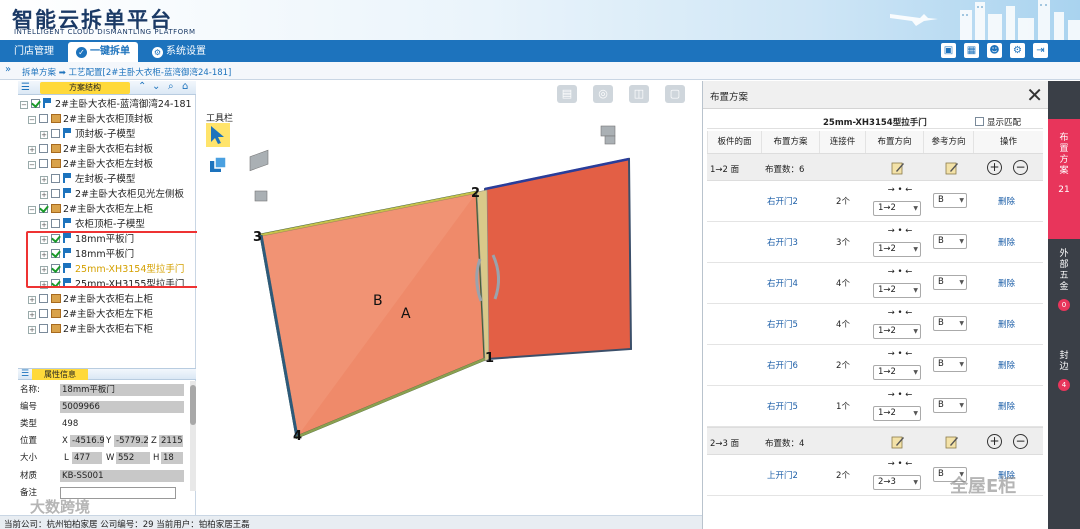 This screenshot has width=1080, height=529. What do you see at coordinates (1017, 50) in the screenshot?
I see `gear-icon: ⚙` at bounding box center [1017, 50].